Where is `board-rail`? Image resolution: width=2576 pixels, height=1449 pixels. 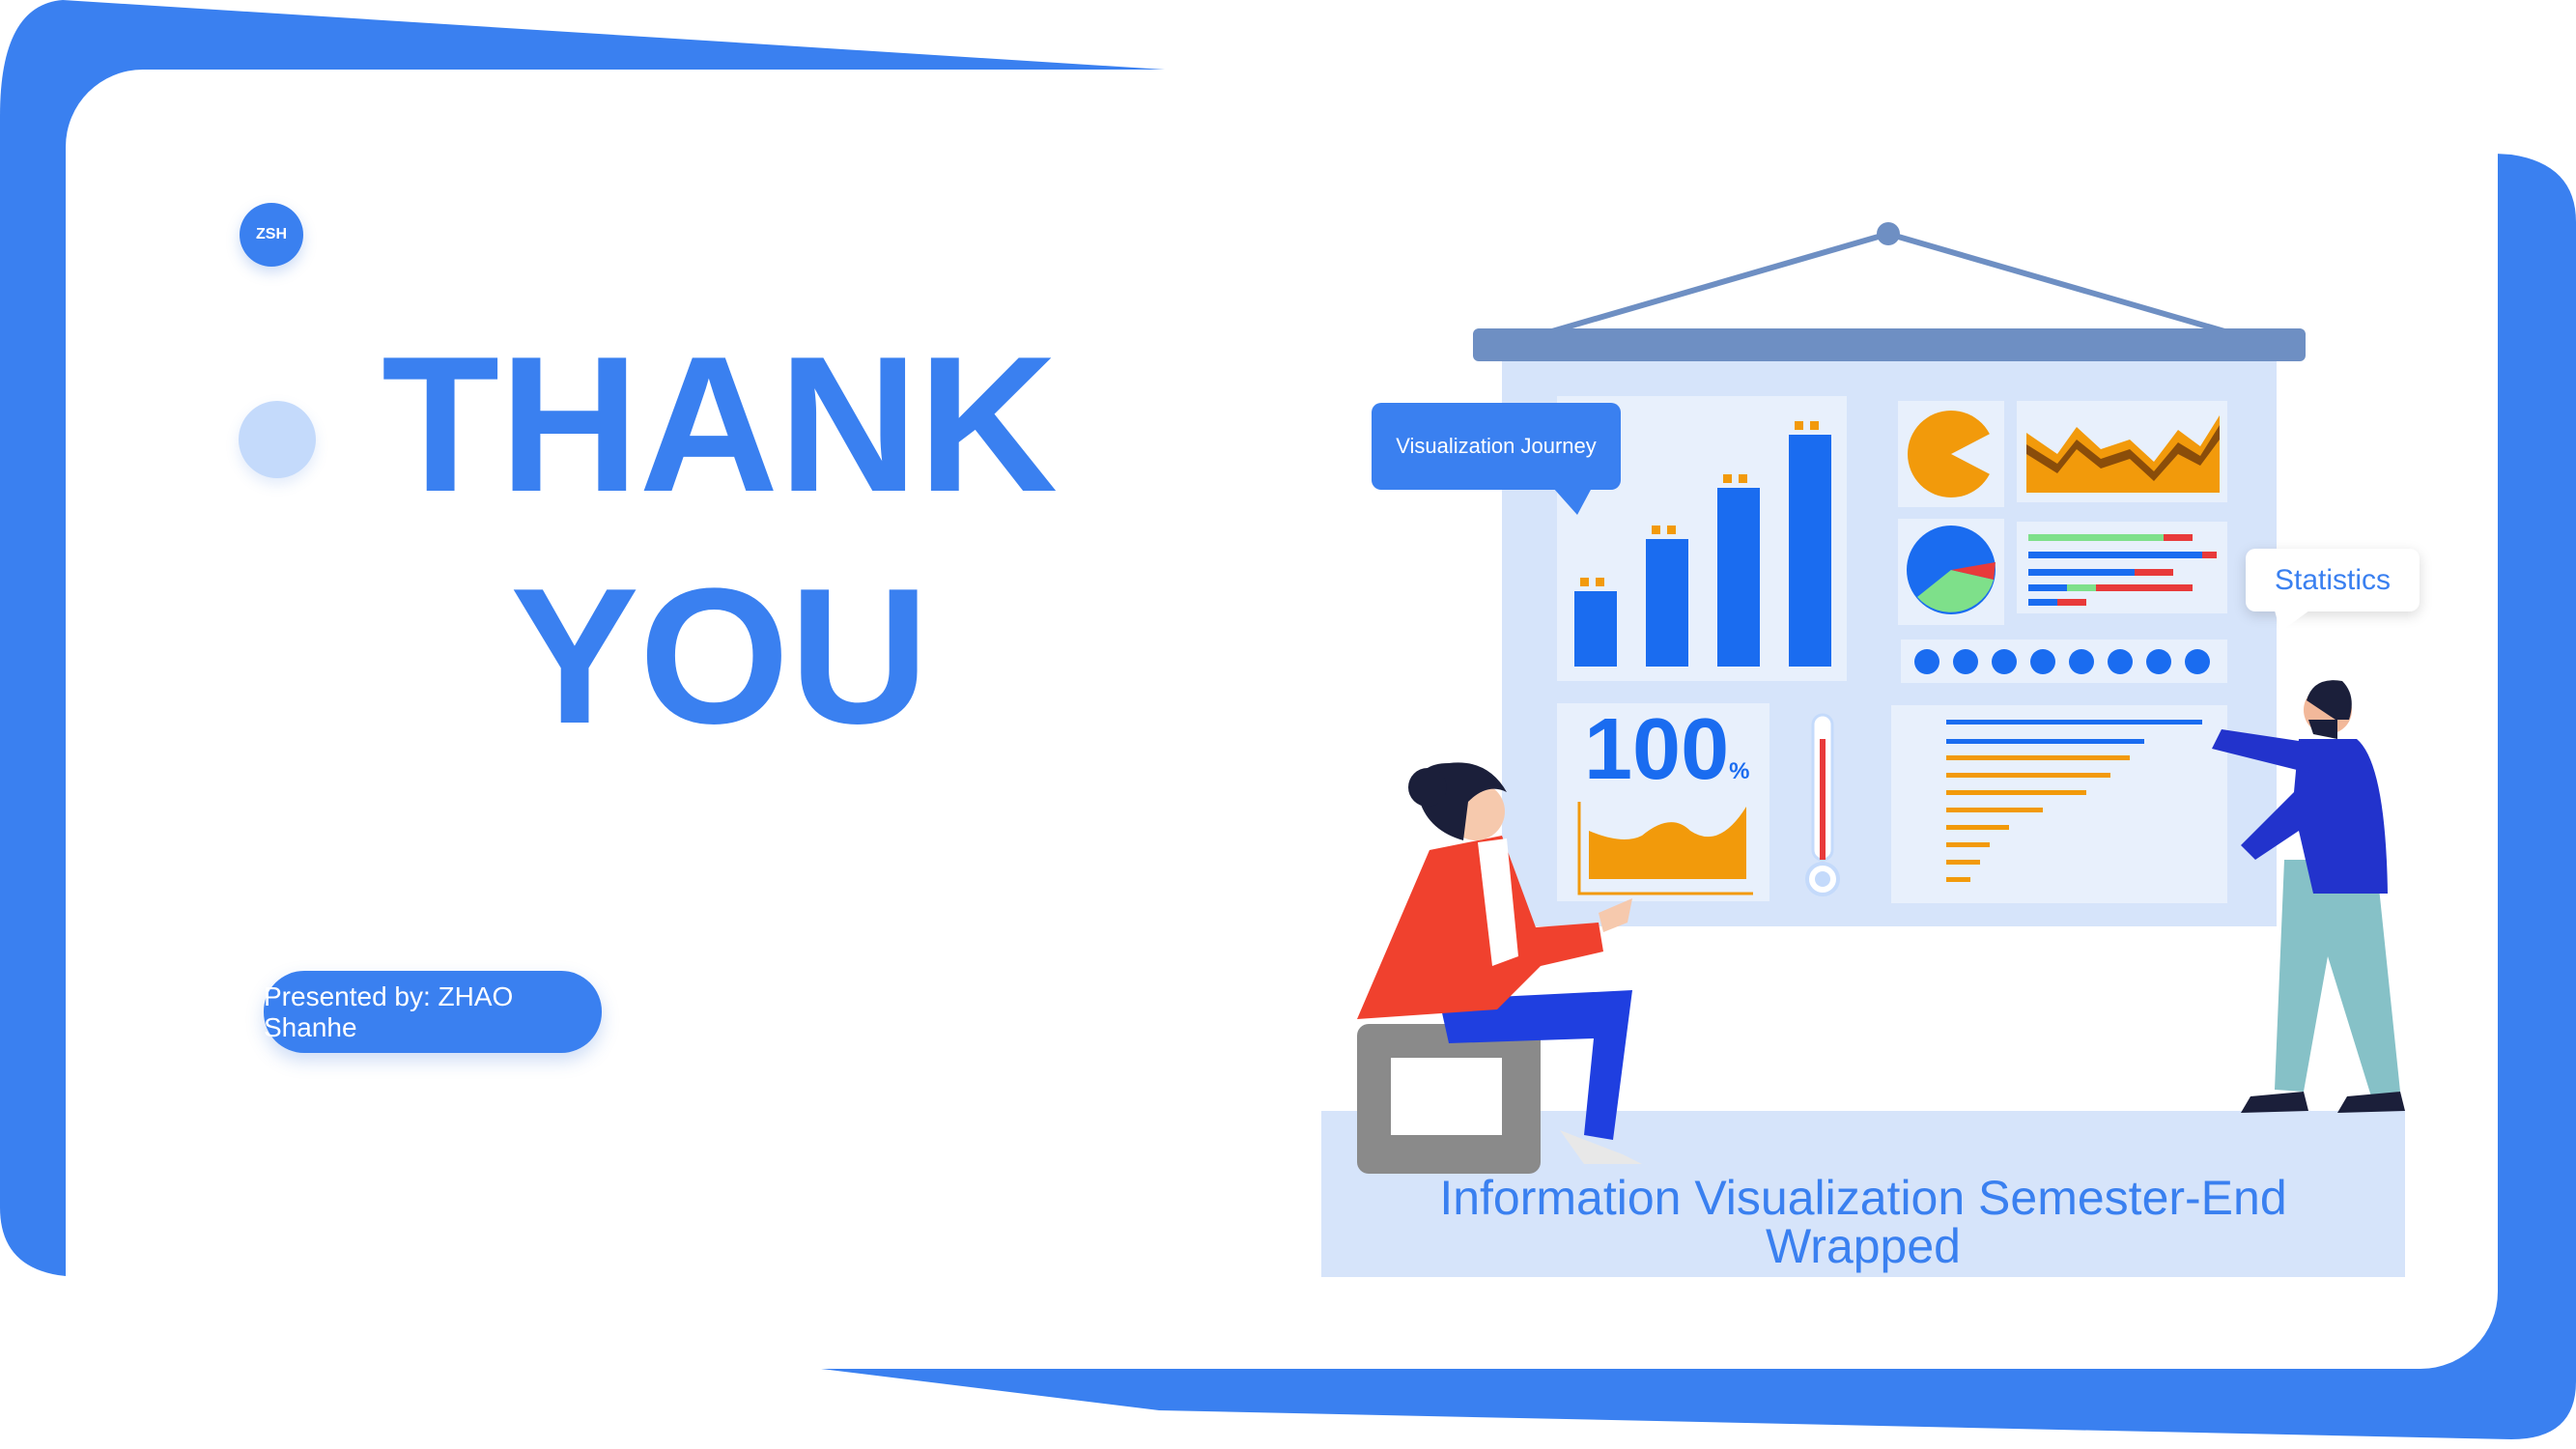
board-rail is located at coordinates (1889, 344).